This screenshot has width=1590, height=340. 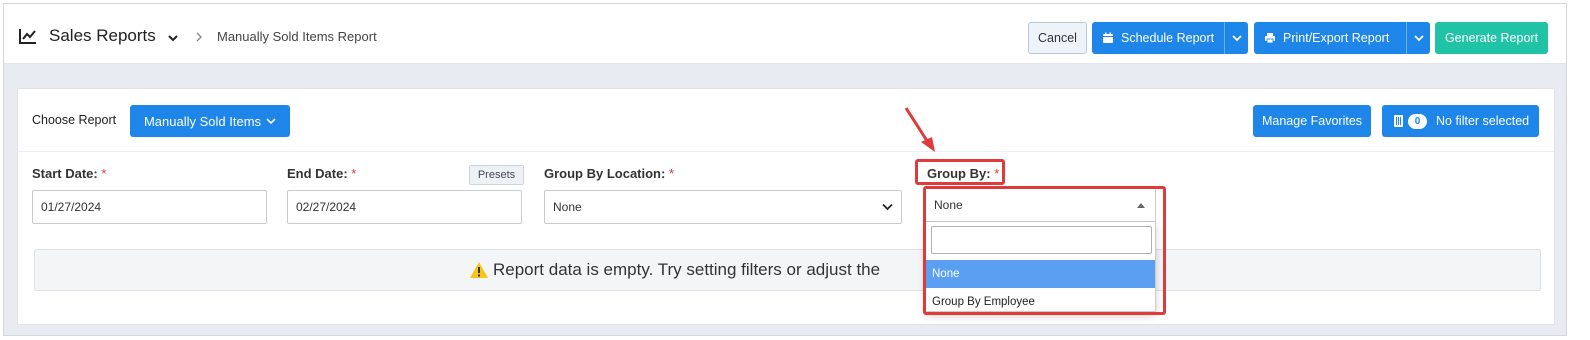 I want to click on print-export-label: Print/Export Report, so click(x=1336, y=38).